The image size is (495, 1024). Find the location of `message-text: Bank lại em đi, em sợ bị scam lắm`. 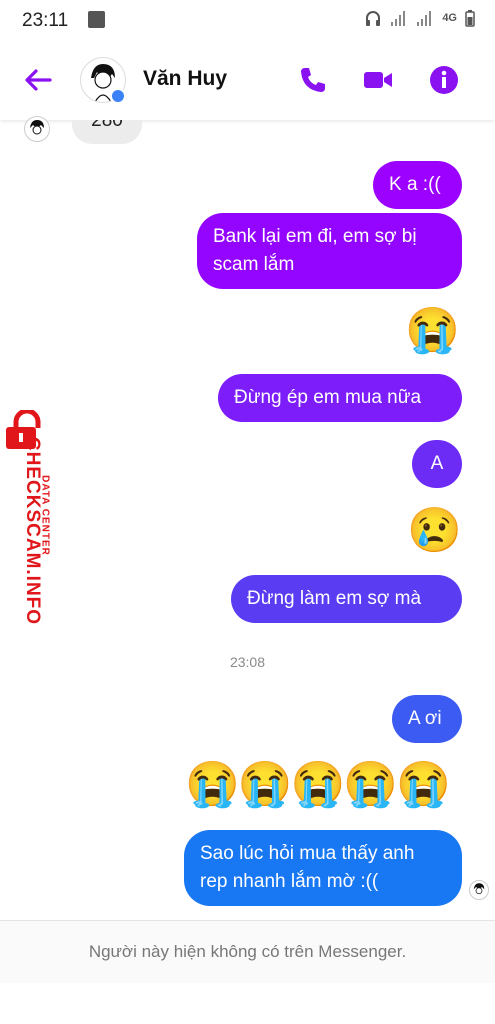

message-text: Bank lại em đi, em sợ bị scam lắm is located at coordinates (315, 250).